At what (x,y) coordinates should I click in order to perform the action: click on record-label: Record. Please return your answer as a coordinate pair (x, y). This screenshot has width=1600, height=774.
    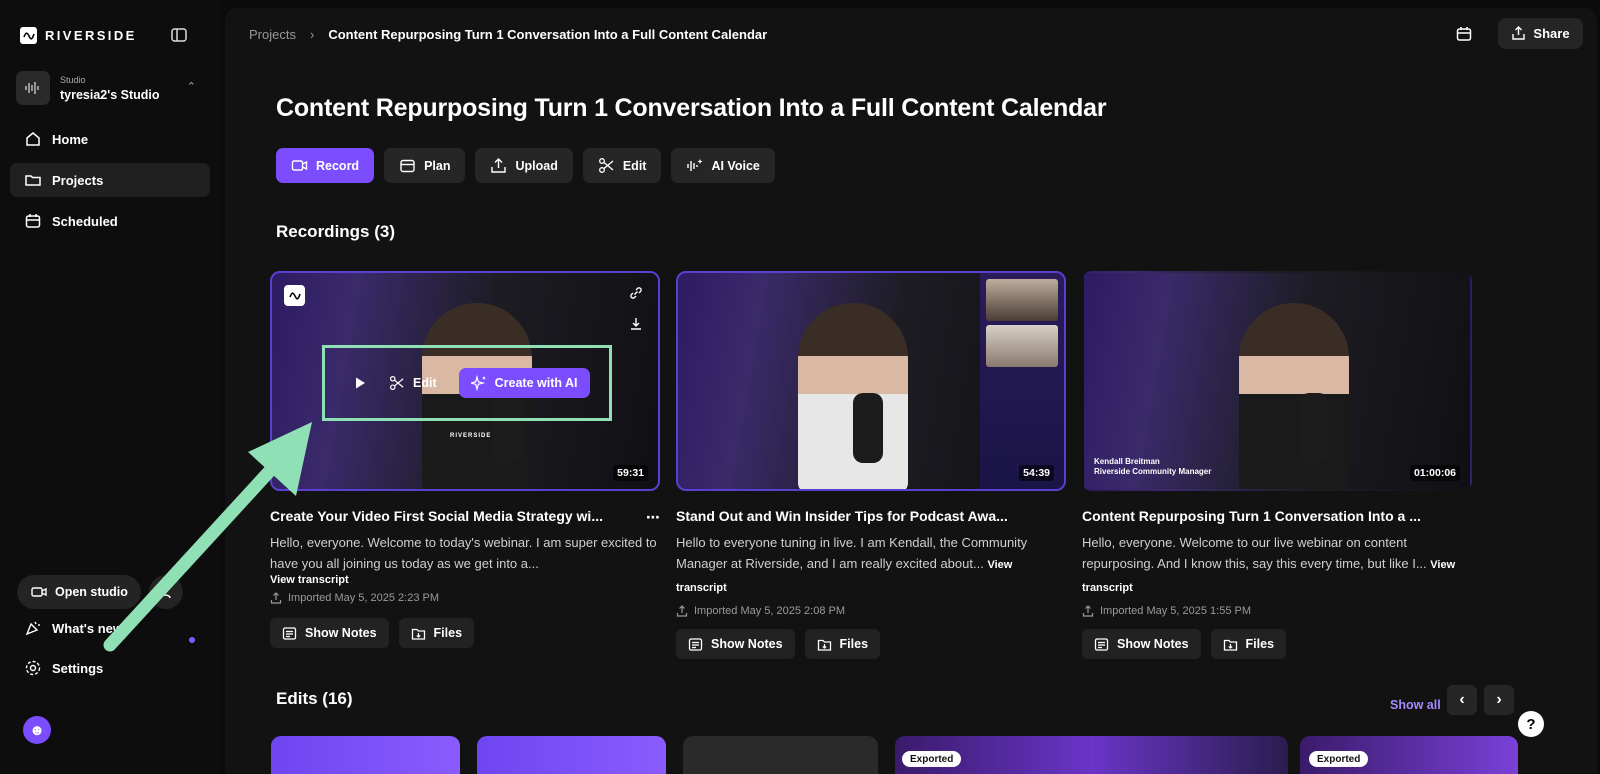
    Looking at the image, I should click on (338, 165).